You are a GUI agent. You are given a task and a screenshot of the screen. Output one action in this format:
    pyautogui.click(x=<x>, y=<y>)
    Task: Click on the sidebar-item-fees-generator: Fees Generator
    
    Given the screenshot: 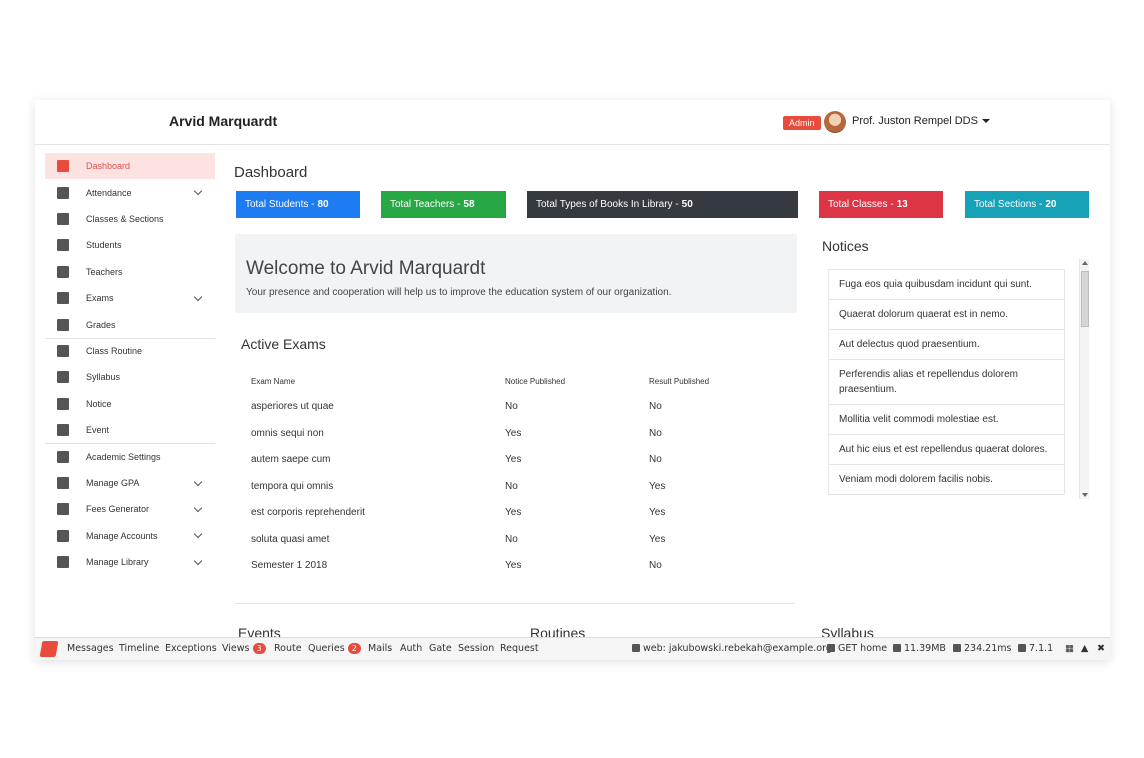 What is the action you would take?
    pyautogui.click(x=130, y=509)
    